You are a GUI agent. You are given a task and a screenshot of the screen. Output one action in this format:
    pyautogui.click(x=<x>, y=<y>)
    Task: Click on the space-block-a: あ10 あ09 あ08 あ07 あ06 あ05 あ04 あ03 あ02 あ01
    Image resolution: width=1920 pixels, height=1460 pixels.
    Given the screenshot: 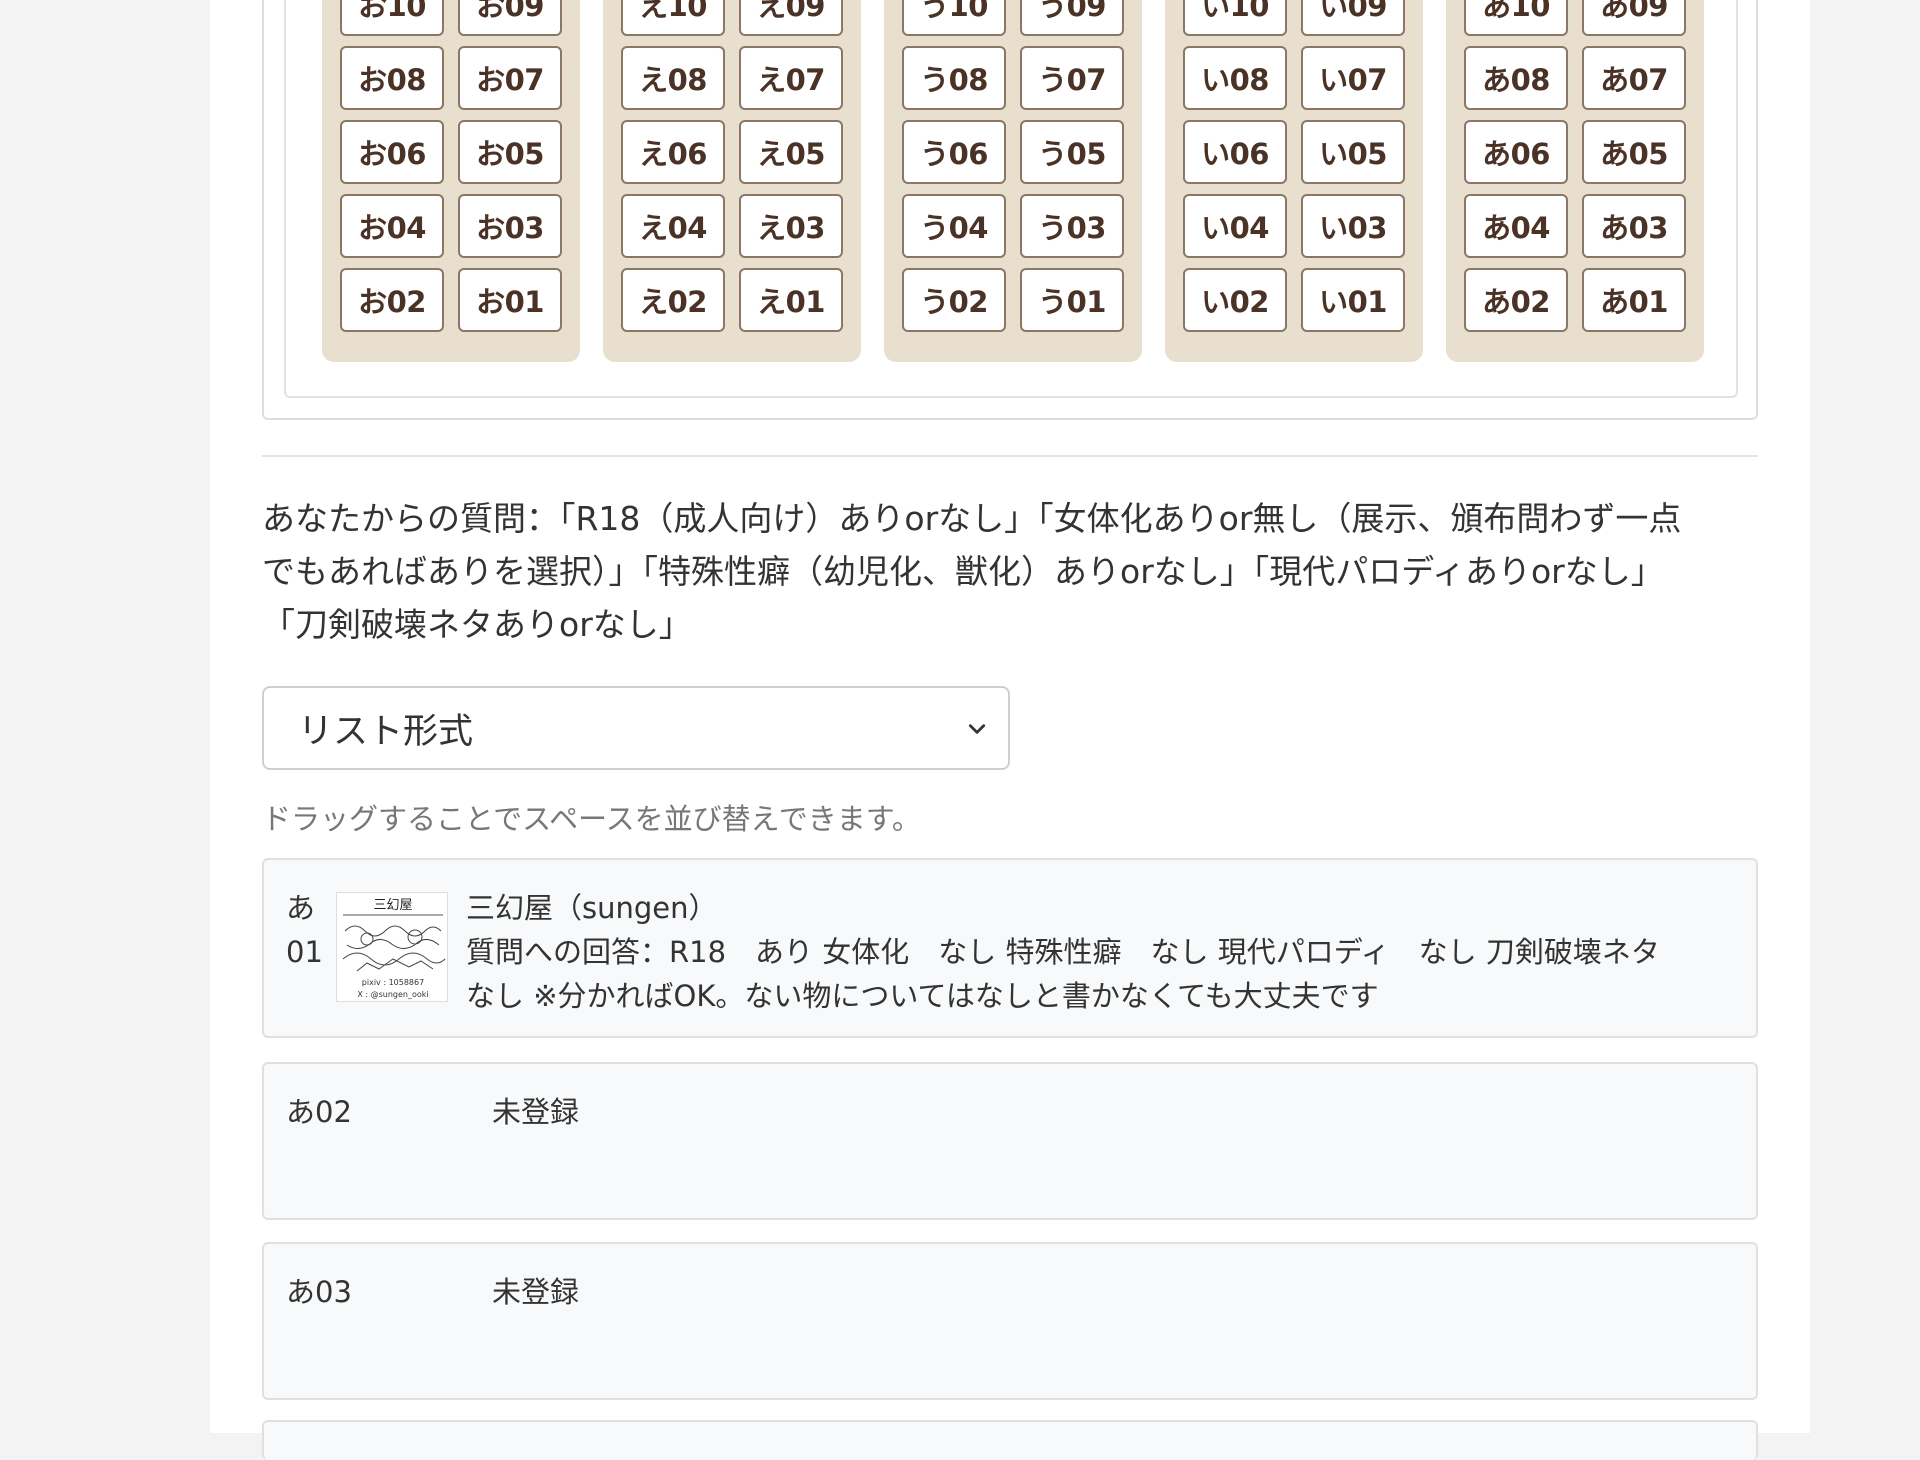 What is the action you would take?
    pyautogui.click(x=1575, y=181)
    